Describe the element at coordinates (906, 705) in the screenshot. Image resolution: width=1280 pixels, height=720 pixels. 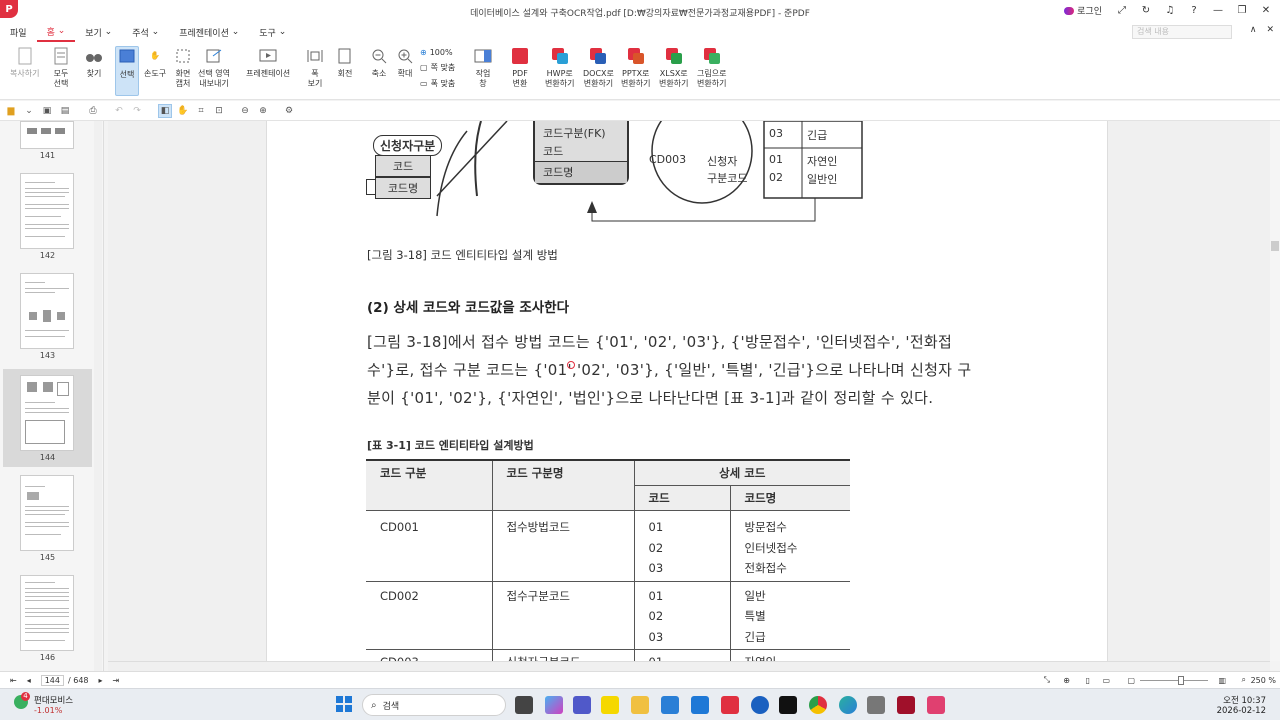
I see `pdf-active-icon` at that location.